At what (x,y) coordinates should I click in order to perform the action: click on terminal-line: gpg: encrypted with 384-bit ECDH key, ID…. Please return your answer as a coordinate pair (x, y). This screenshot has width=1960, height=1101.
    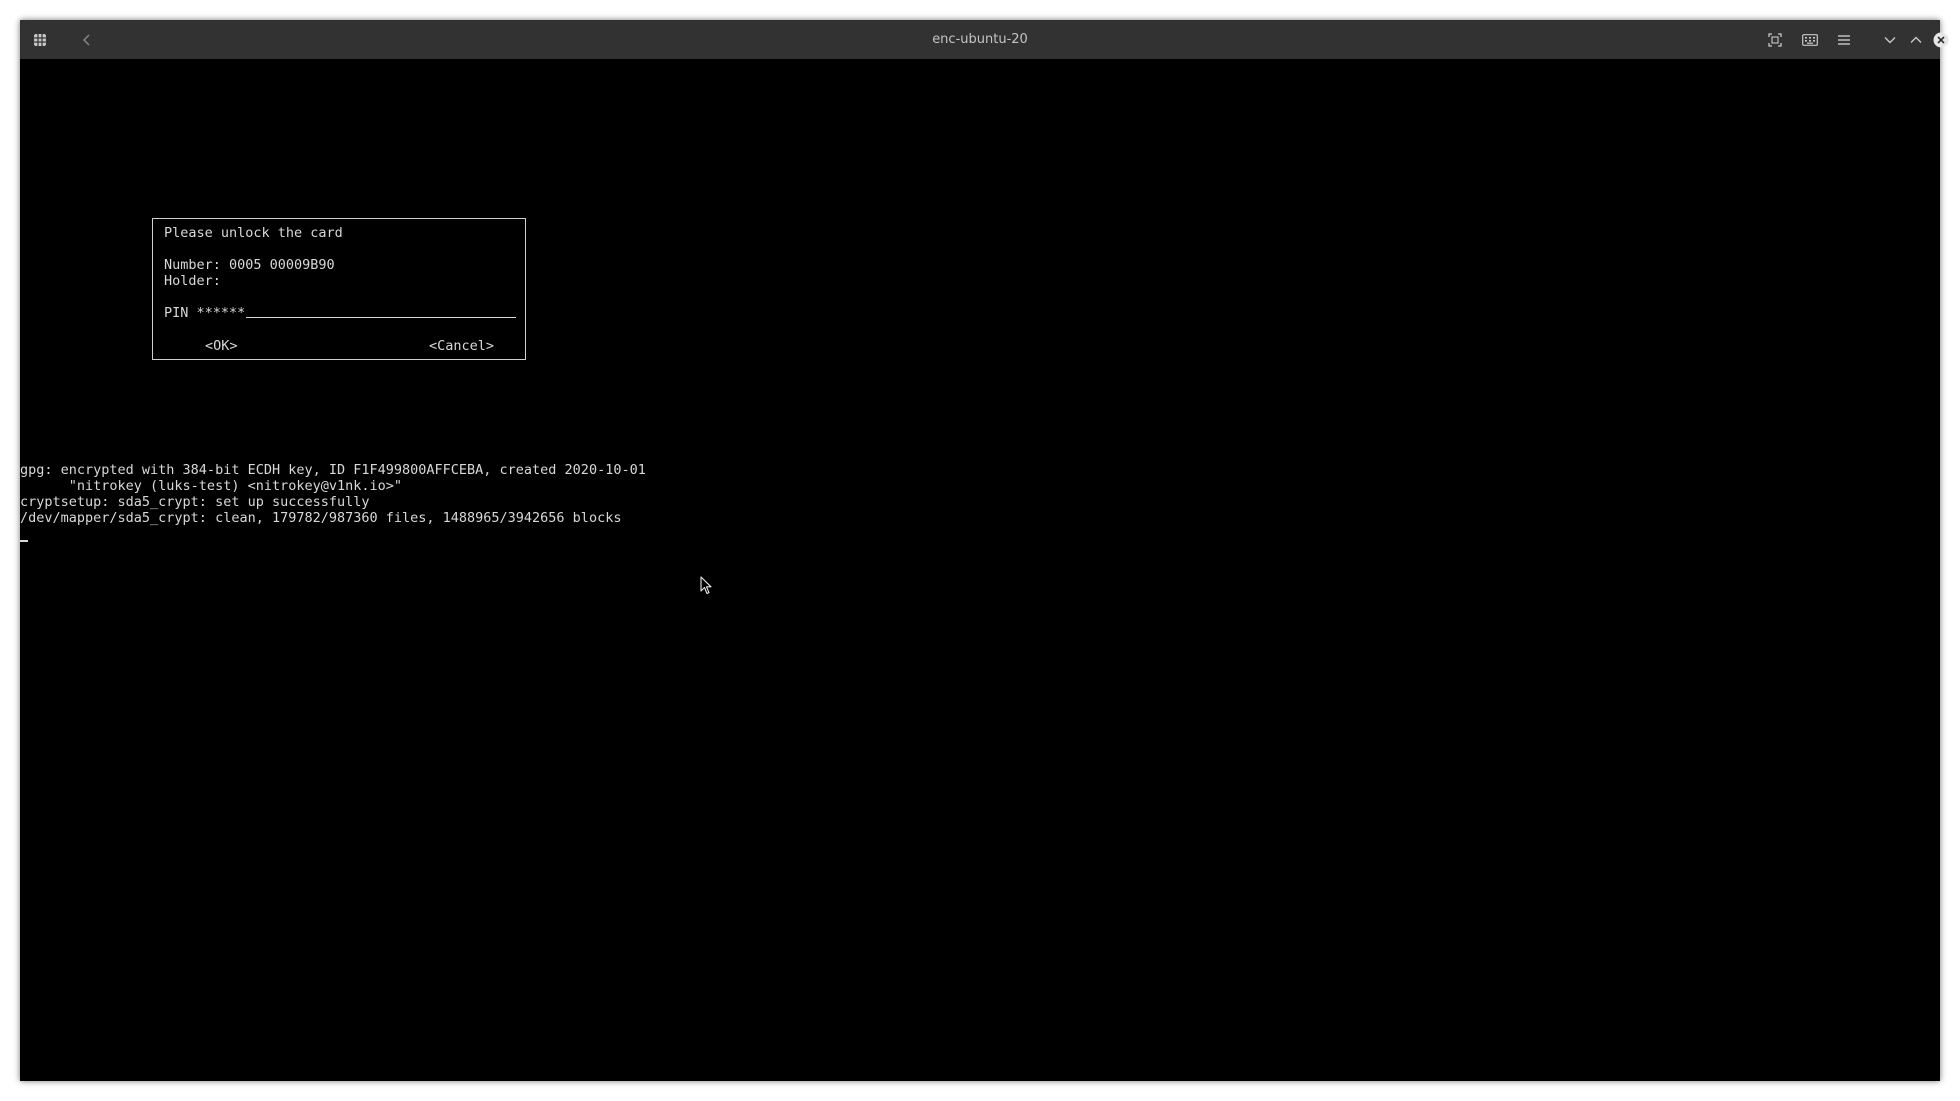
    Looking at the image, I should click on (333, 470).